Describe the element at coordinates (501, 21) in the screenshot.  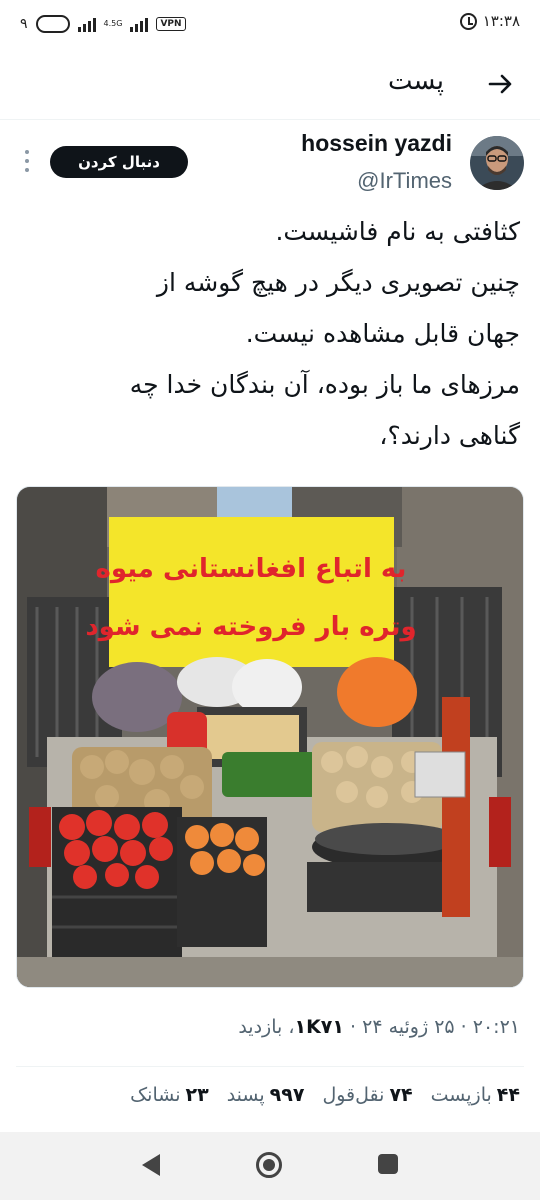
I see `clock: ۱۳:۳۸` at that location.